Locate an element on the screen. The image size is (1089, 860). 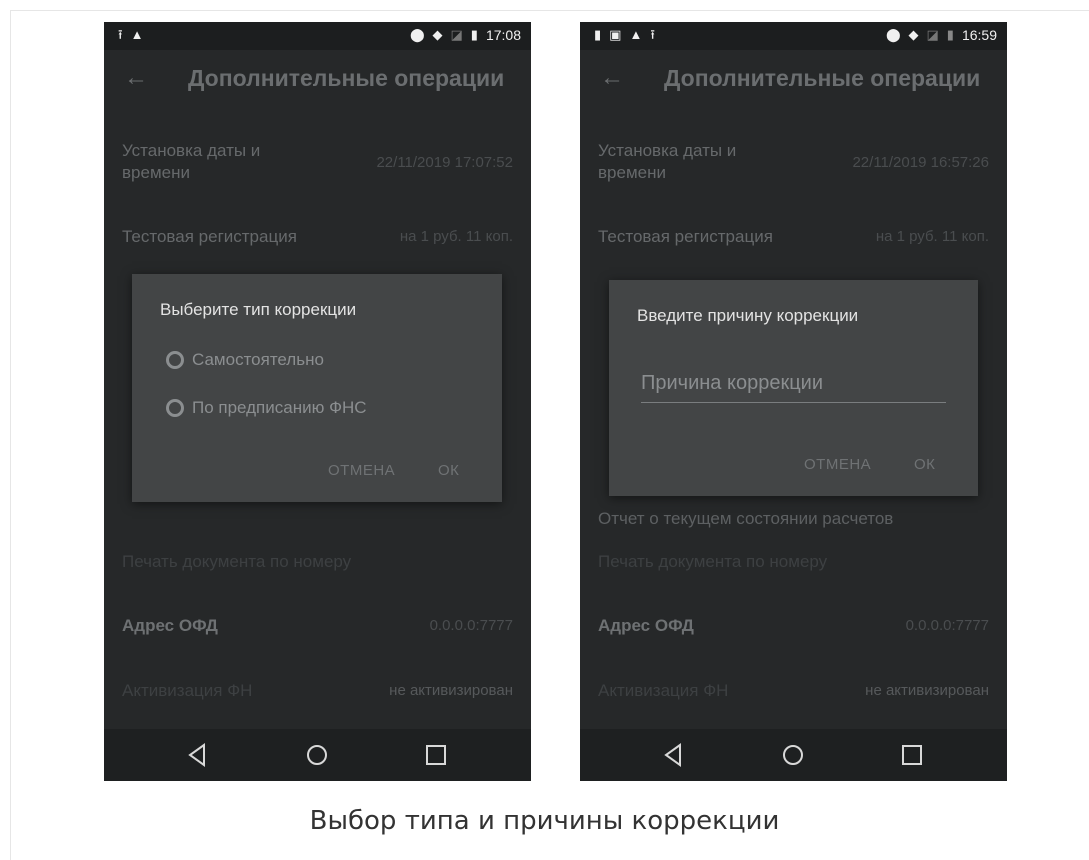
radio-option-label: Самостоятельно is located at coordinates (258, 359).